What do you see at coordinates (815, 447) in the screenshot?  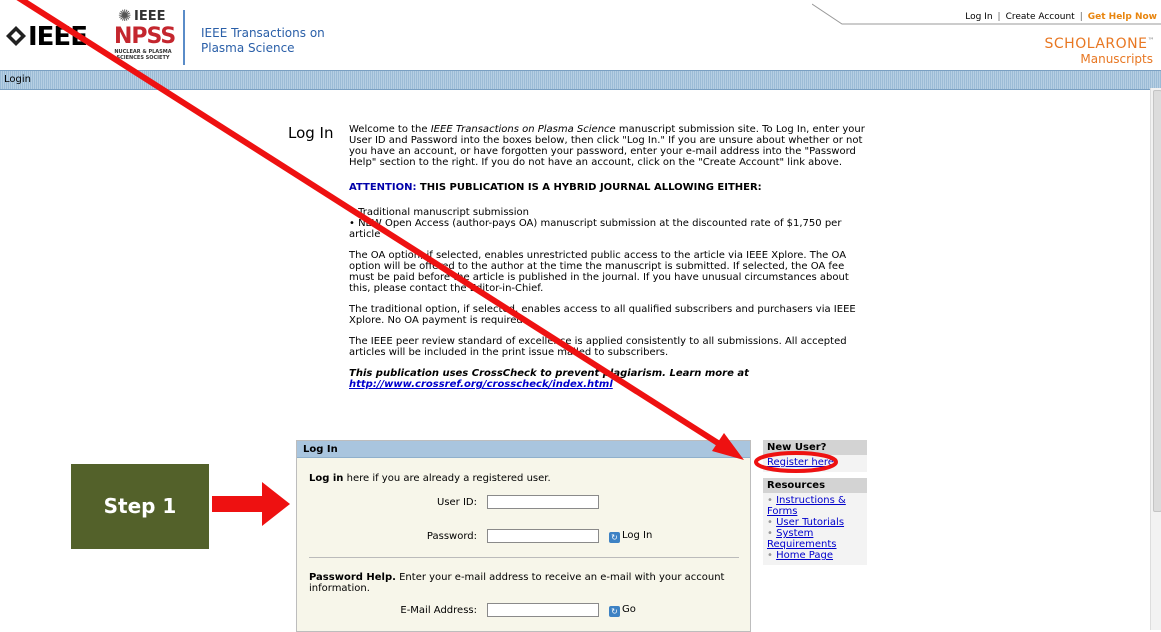 I see `new-user-heading: New User?` at bounding box center [815, 447].